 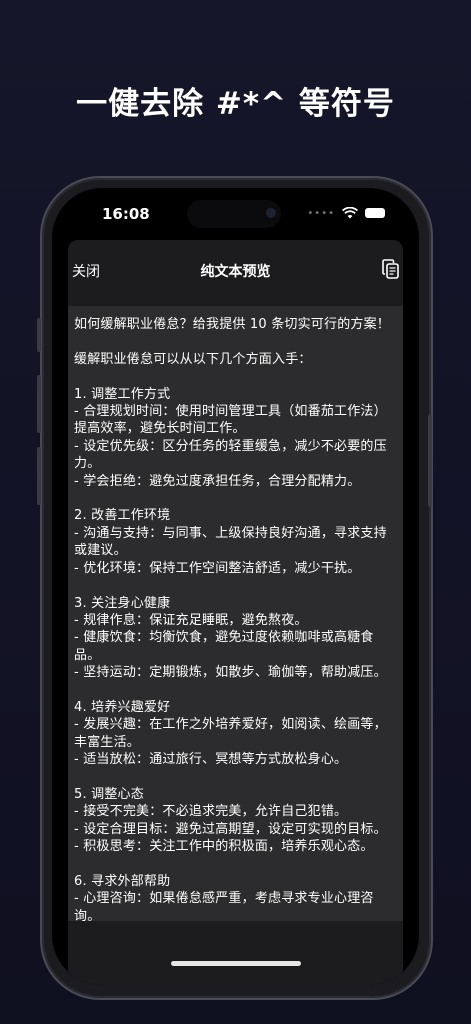 What do you see at coordinates (236, 963) in the screenshot?
I see `home-indicator` at bounding box center [236, 963].